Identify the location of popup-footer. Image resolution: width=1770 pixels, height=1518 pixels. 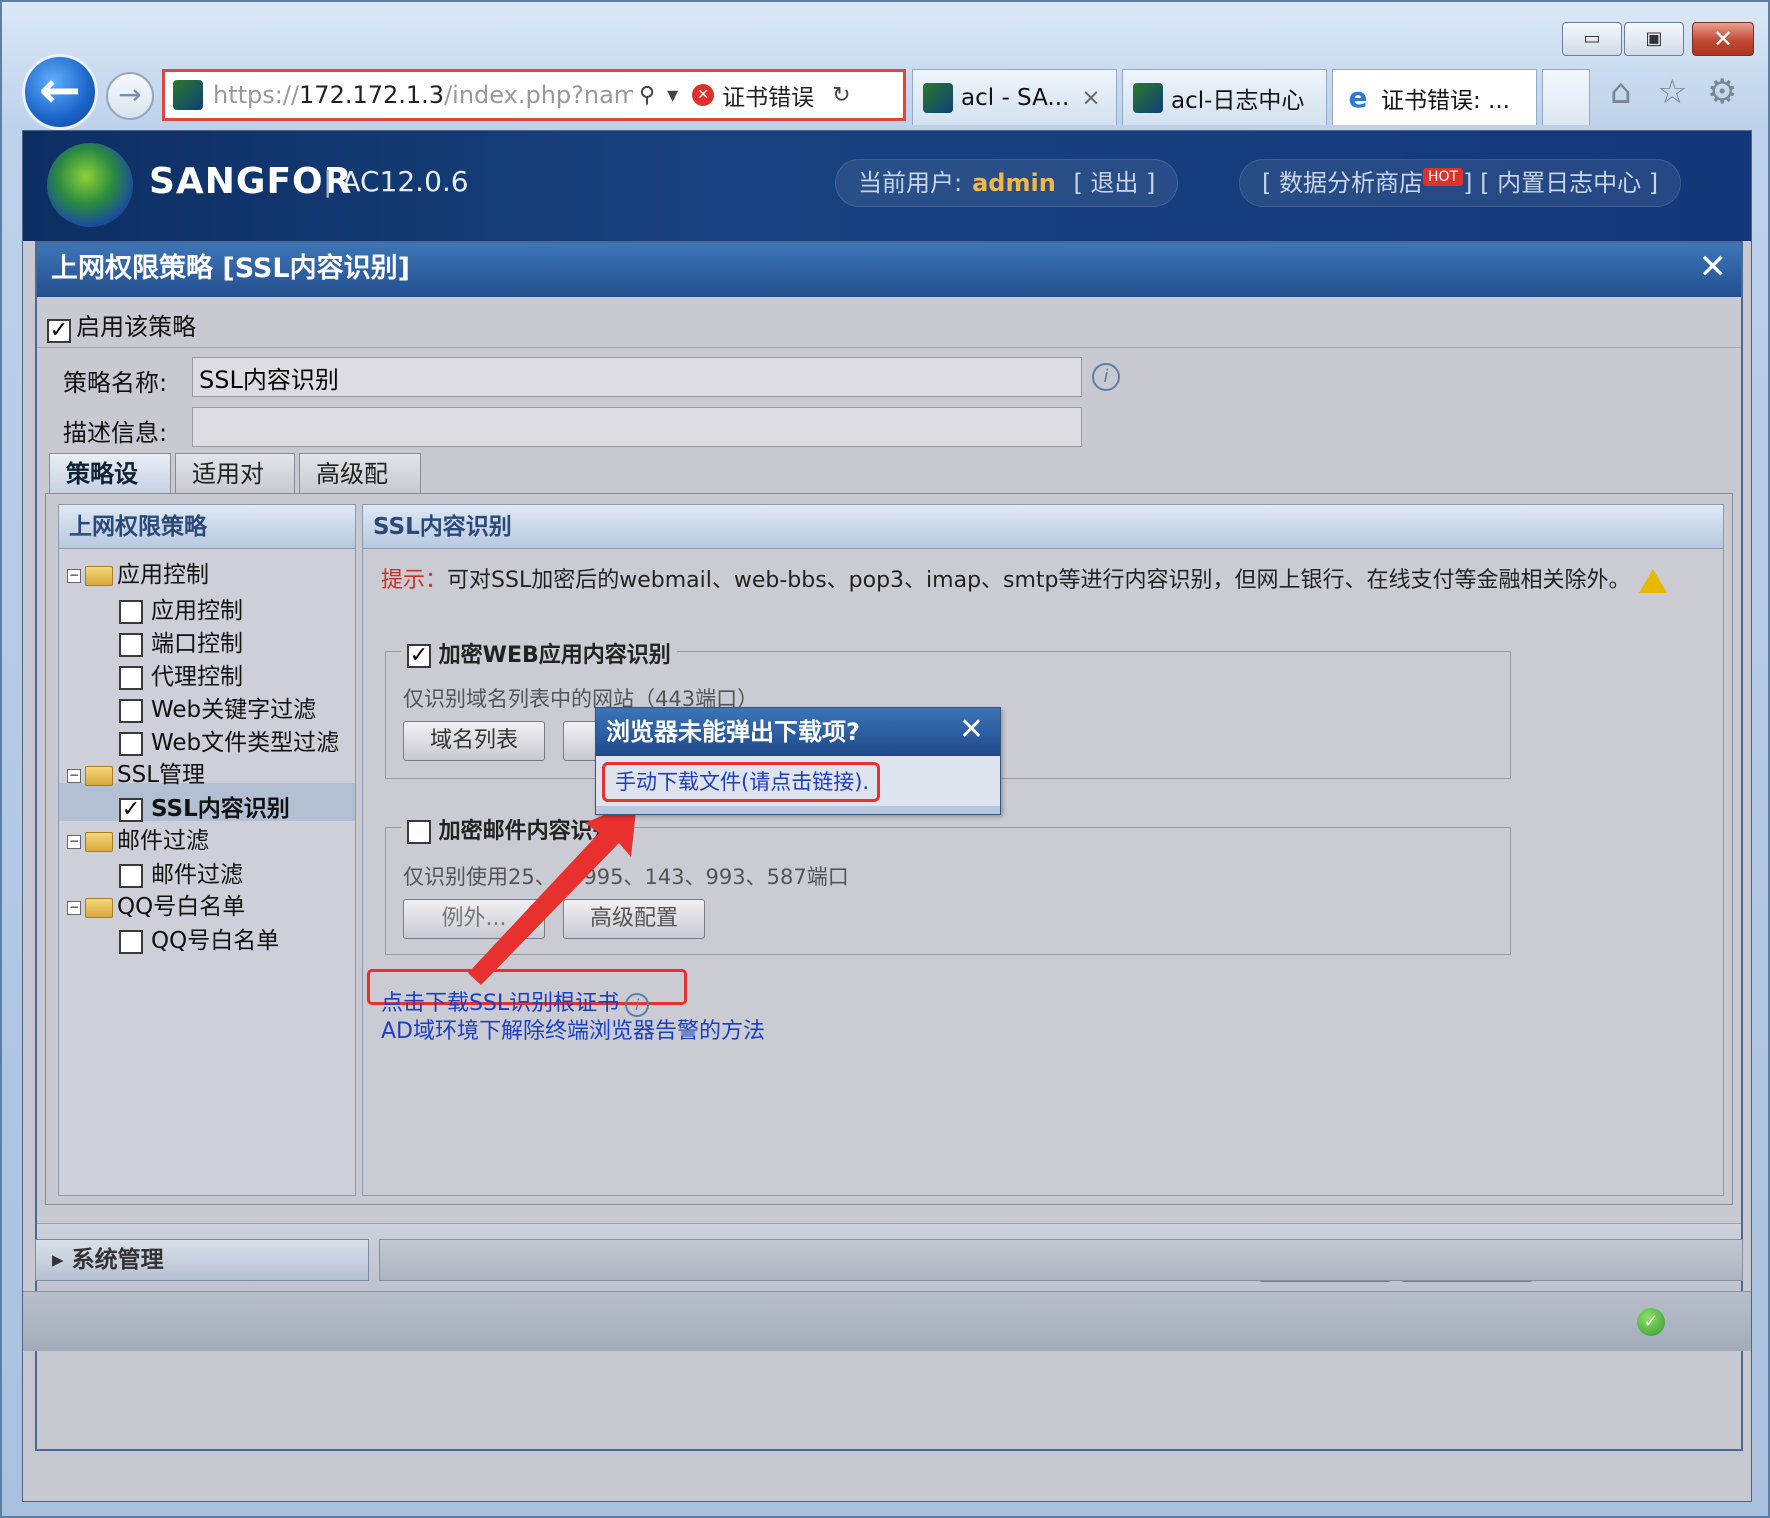
(798, 810).